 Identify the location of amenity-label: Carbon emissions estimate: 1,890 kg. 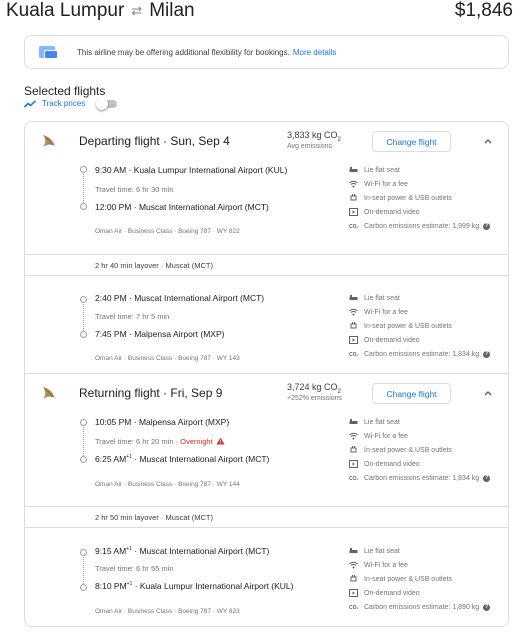
(422, 607).